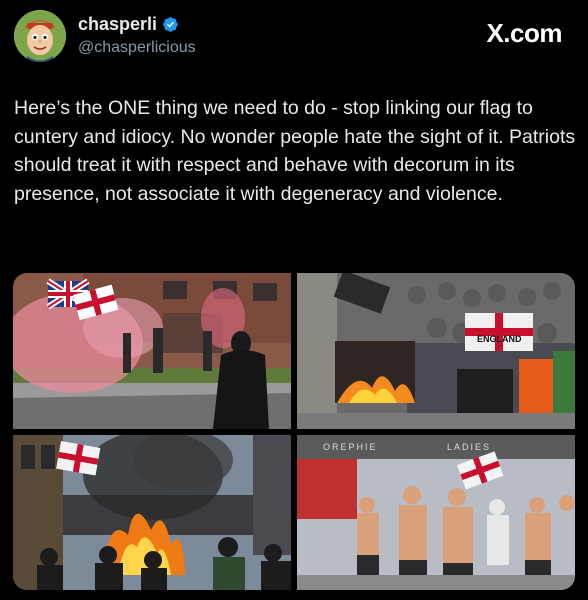  I want to click on author-name-row: chasperli, so click(128, 24).